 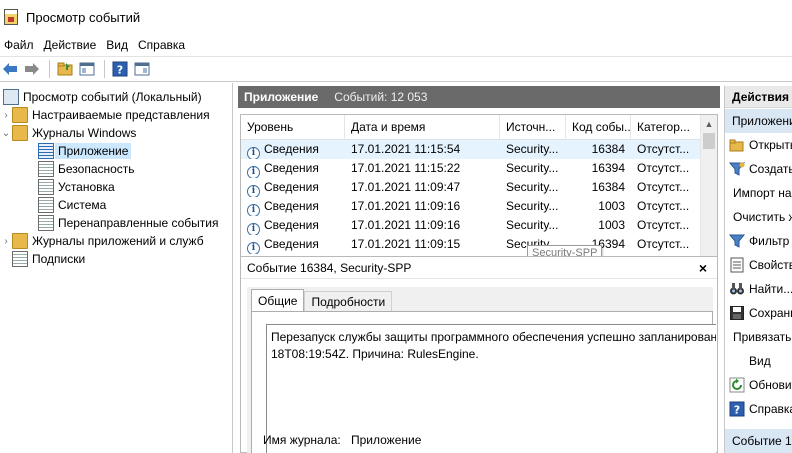 What do you see at coordinates (293, 127) in the screenshot?
I see `column-header-level: Уровень` at bounding box center [293, 127].